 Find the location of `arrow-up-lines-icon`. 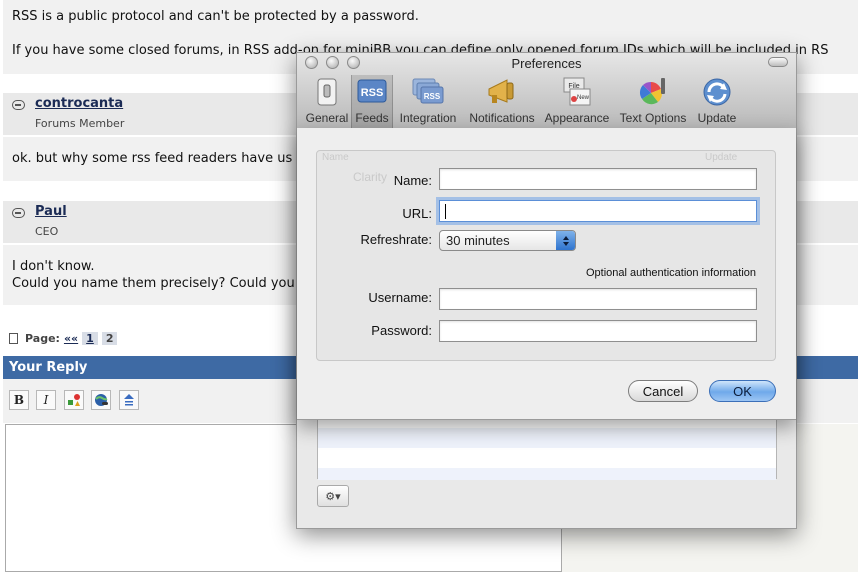

arrow-up-lines-icon is located at coordinates (129, 400).